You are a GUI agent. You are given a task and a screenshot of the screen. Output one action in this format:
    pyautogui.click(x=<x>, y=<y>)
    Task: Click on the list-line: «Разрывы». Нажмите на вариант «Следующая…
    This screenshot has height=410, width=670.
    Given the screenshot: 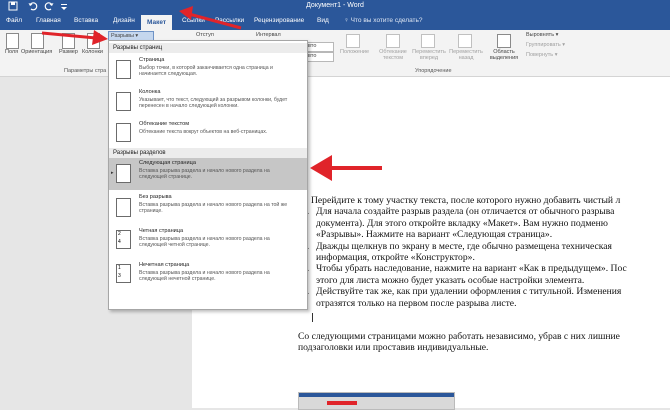 What is the action you would take?
    pyautogui.click(x=434, y=235)
    